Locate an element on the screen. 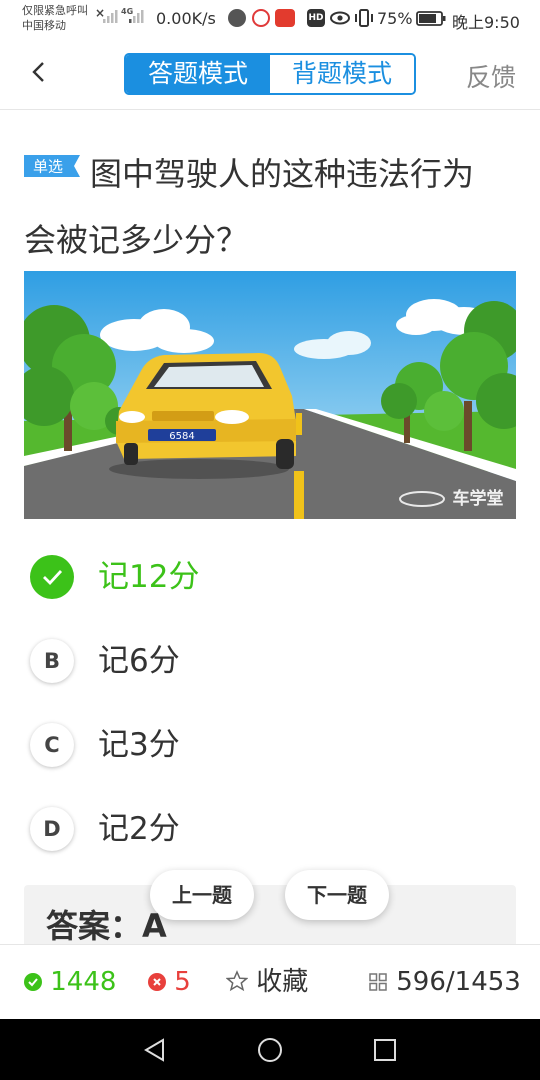  signal-icon is located at coordinates (110, 16).